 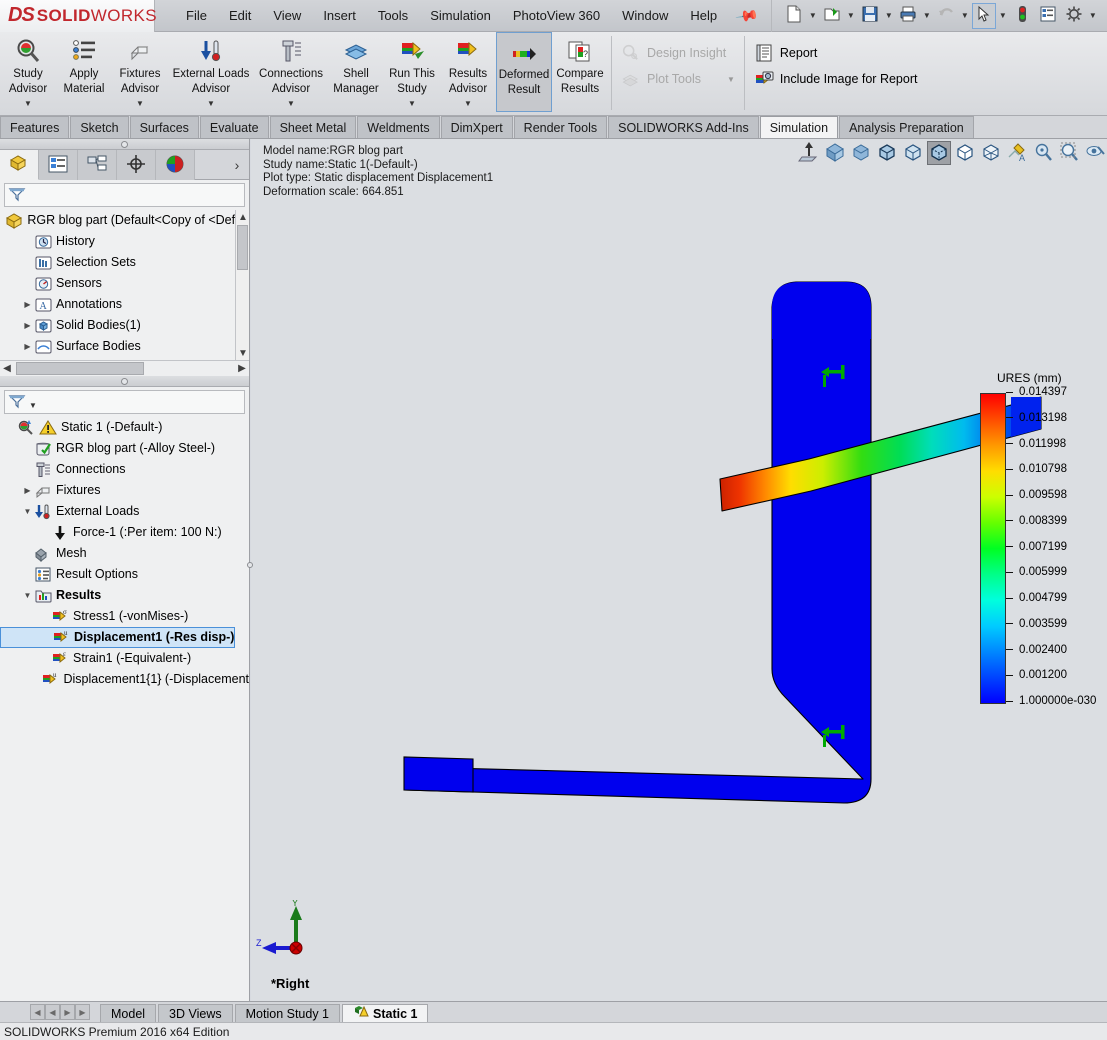 What do you see at coordinates (124, 325) in the screenshot?
I see `tree-item-solid-bodies-1-: ▶ Solid Bodies(1)` at bounding box center [124, 325].